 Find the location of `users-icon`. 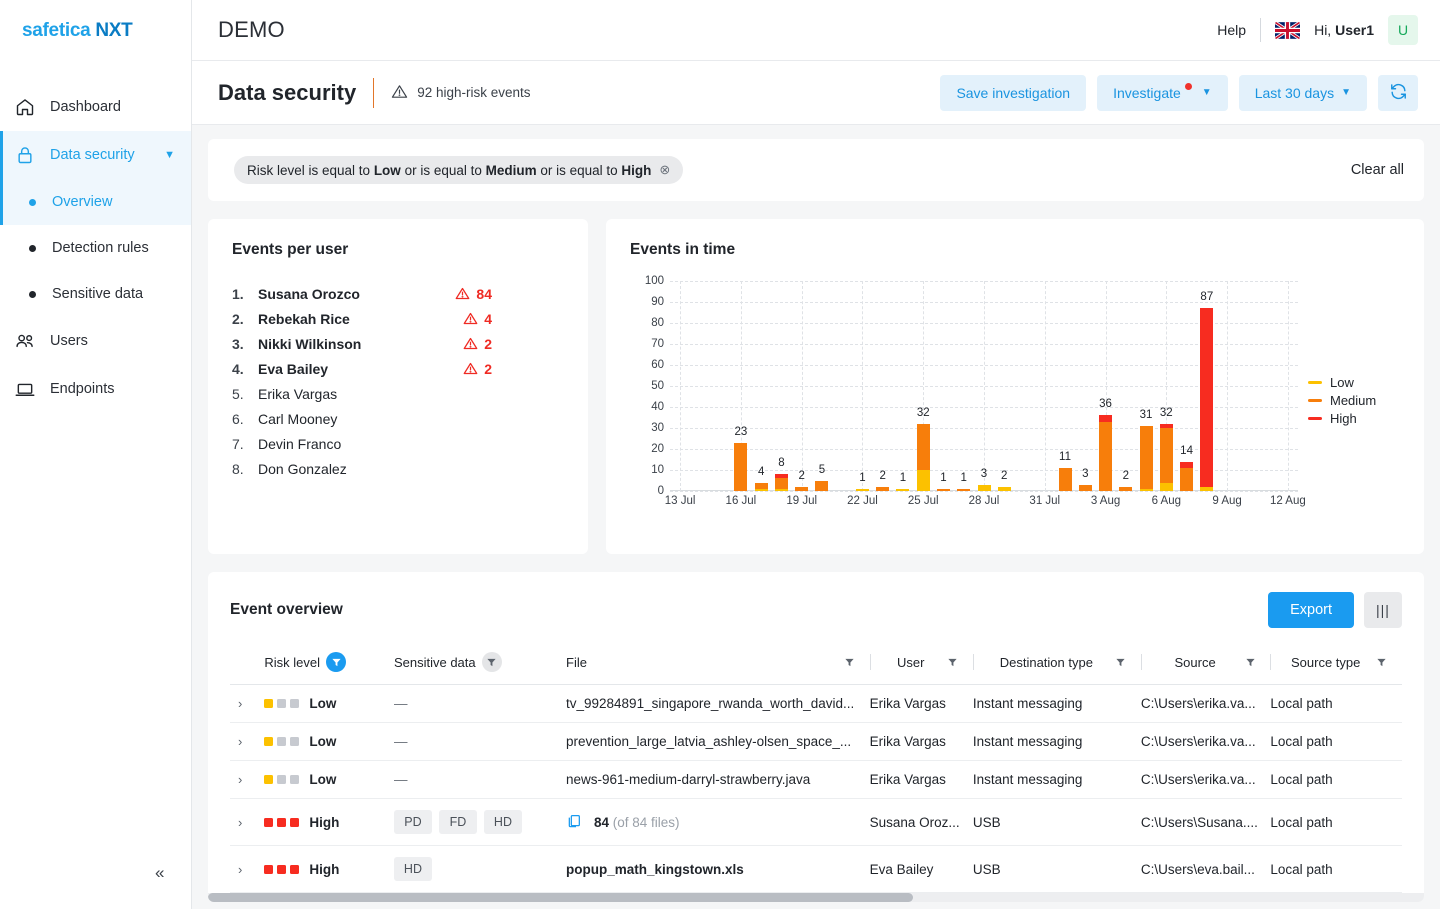

users-icon is located at coordinates (25, 341).